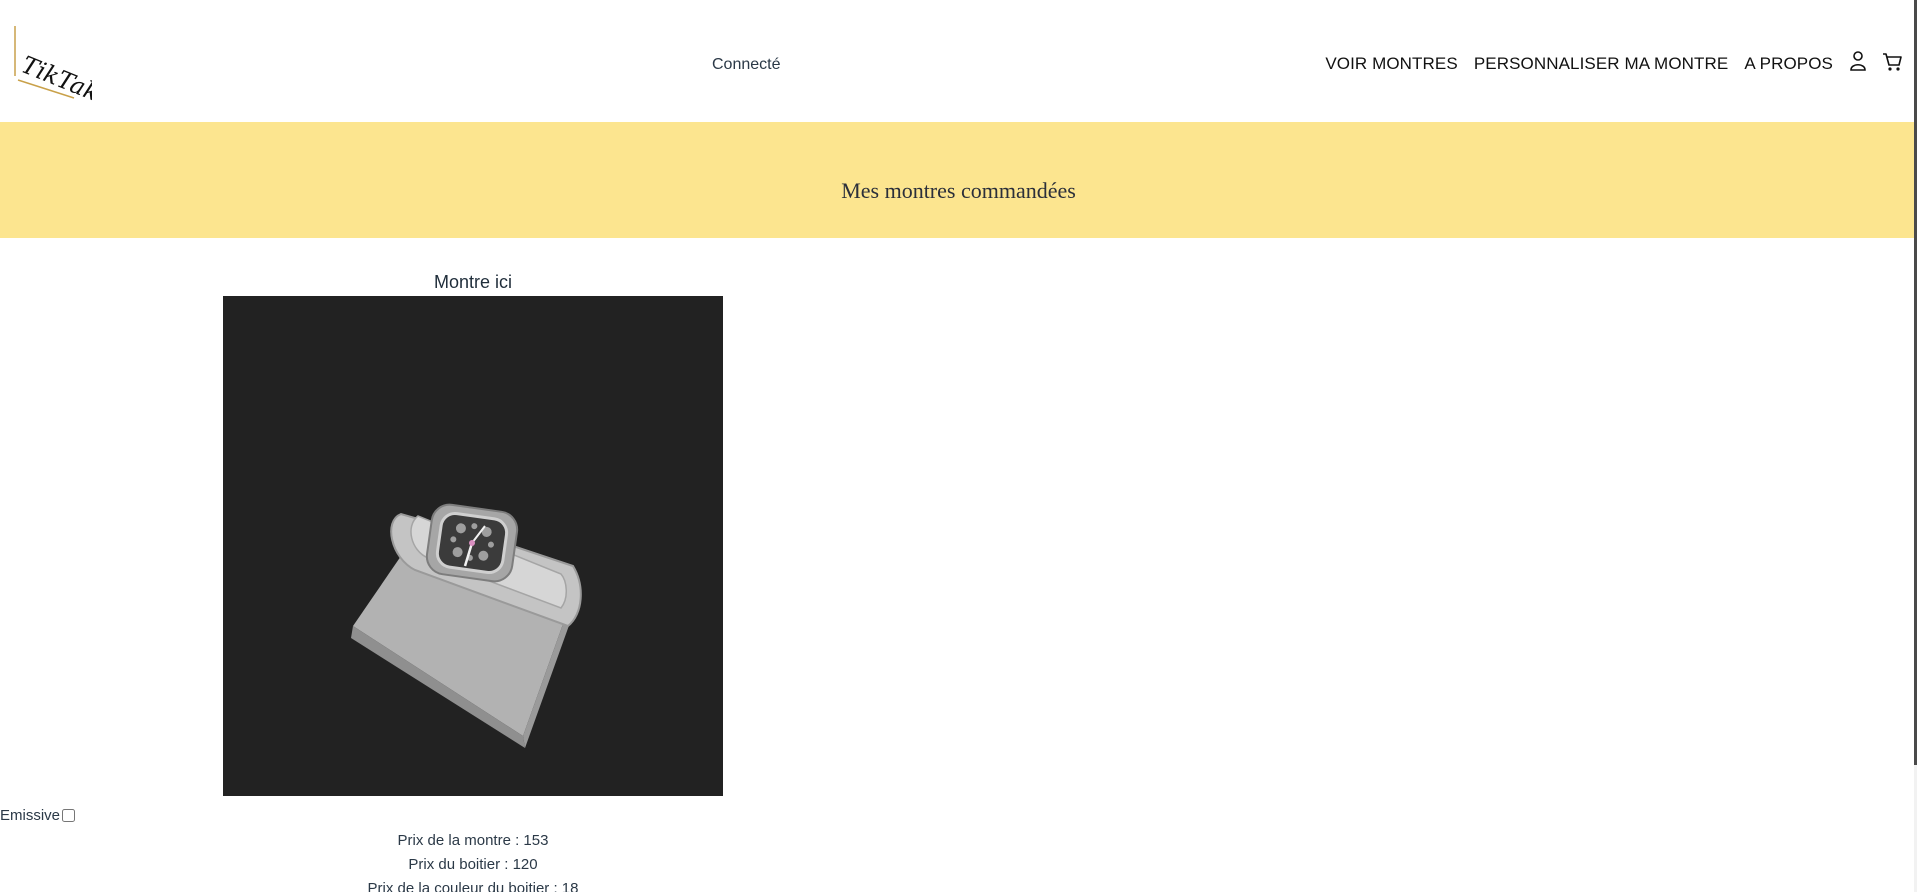 The height and width of the screenshot is (892, 1917). I want to click on price-couleur-boitier: Prix de la couleur du boitier : 18, so click(473, 886).